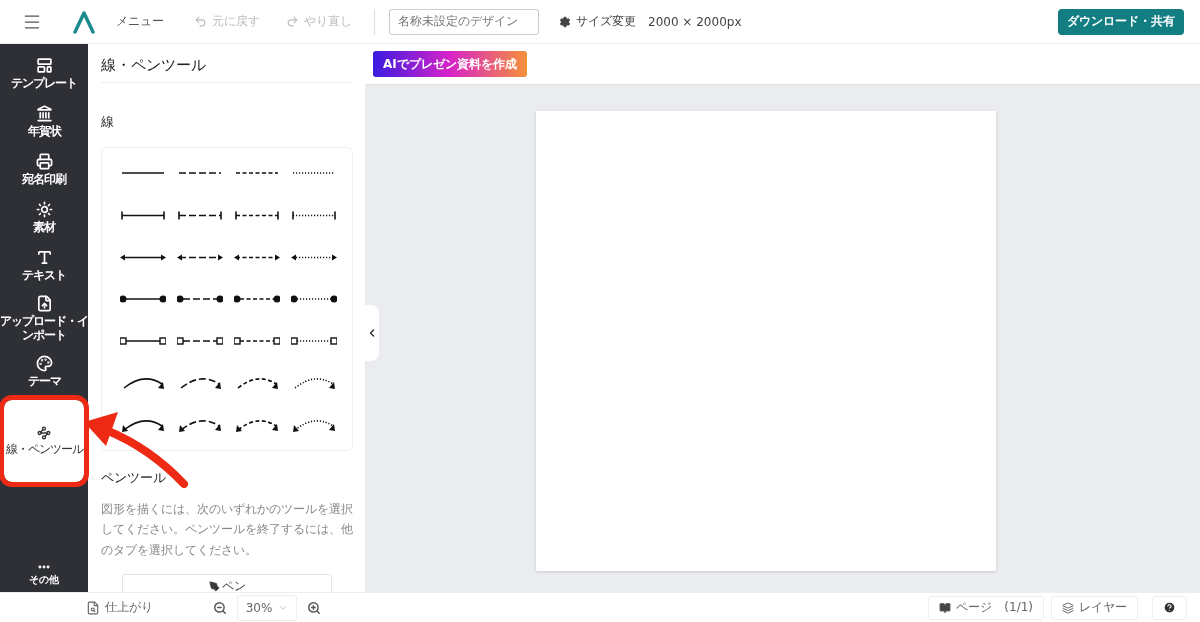 Image resolution: width=1200 pixels, height=622 pixels. I want to click on zoom-in-icon, so click(314, 607).